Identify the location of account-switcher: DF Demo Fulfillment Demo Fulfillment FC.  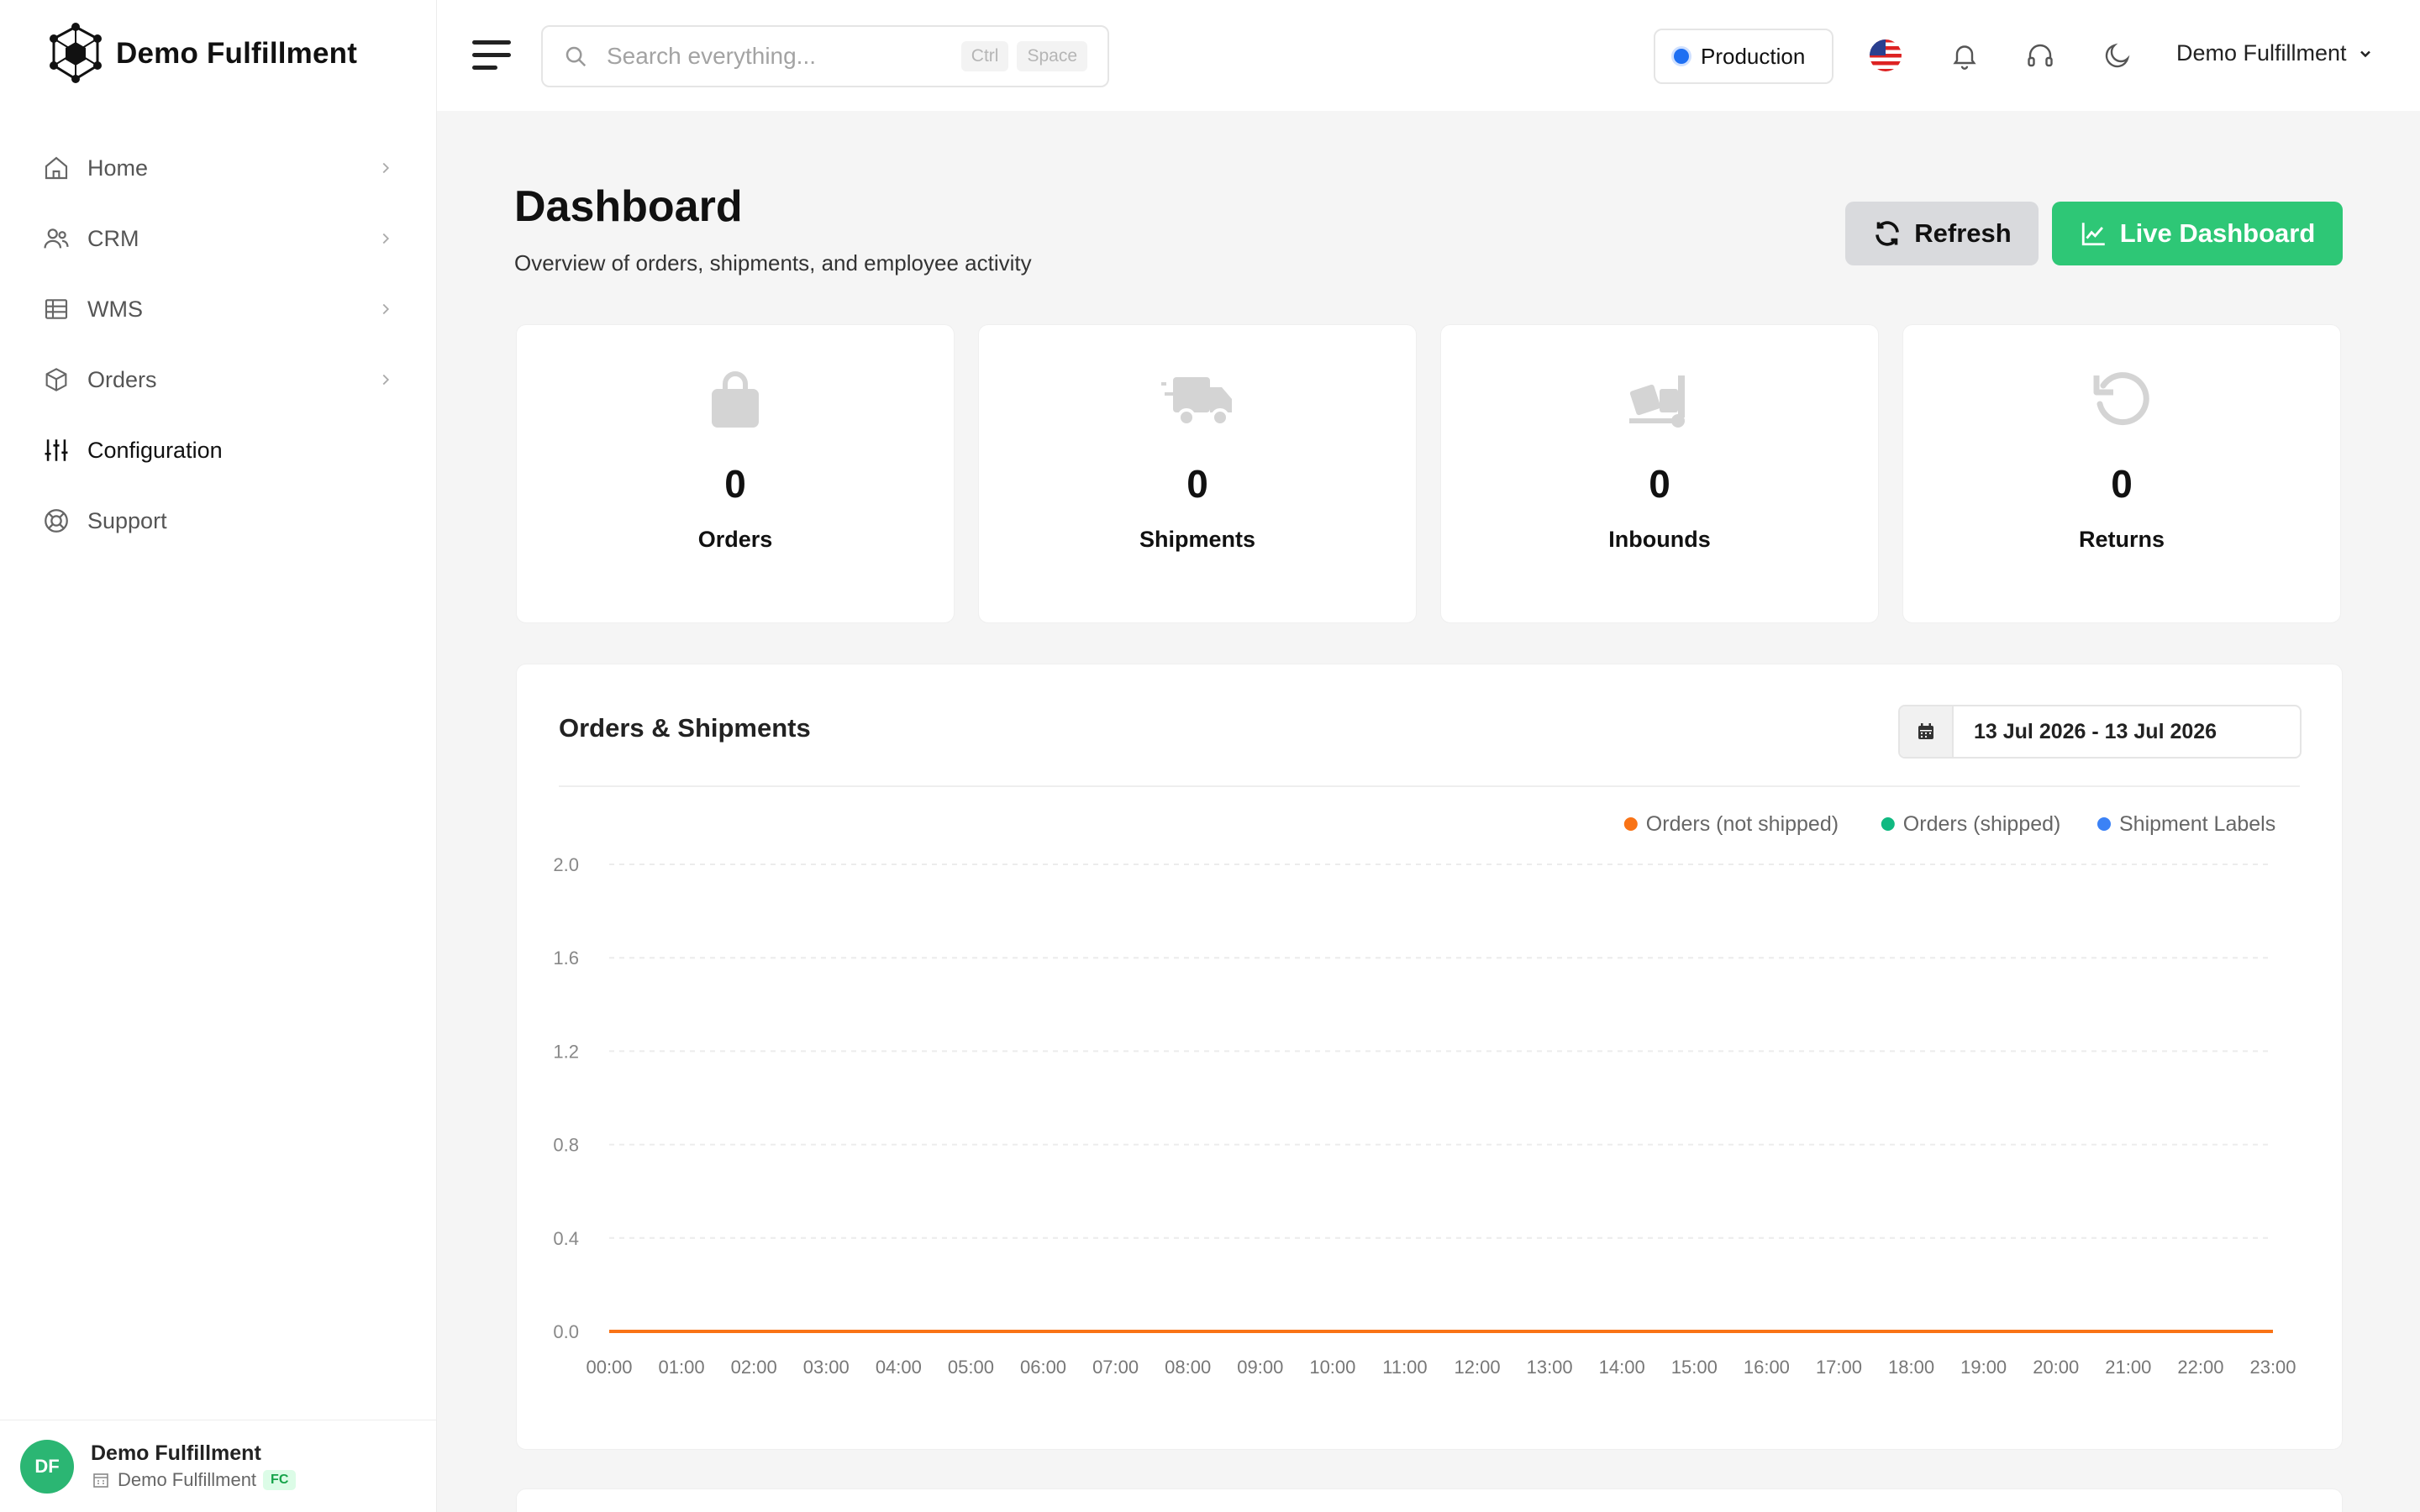
(218, 1466).